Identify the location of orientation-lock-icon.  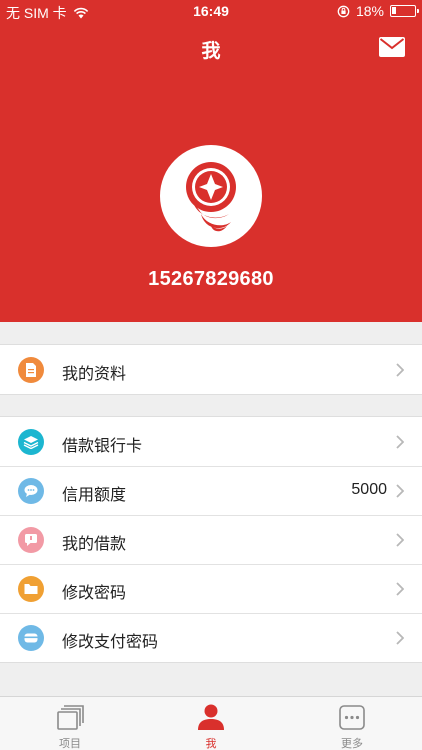
(343, 11).